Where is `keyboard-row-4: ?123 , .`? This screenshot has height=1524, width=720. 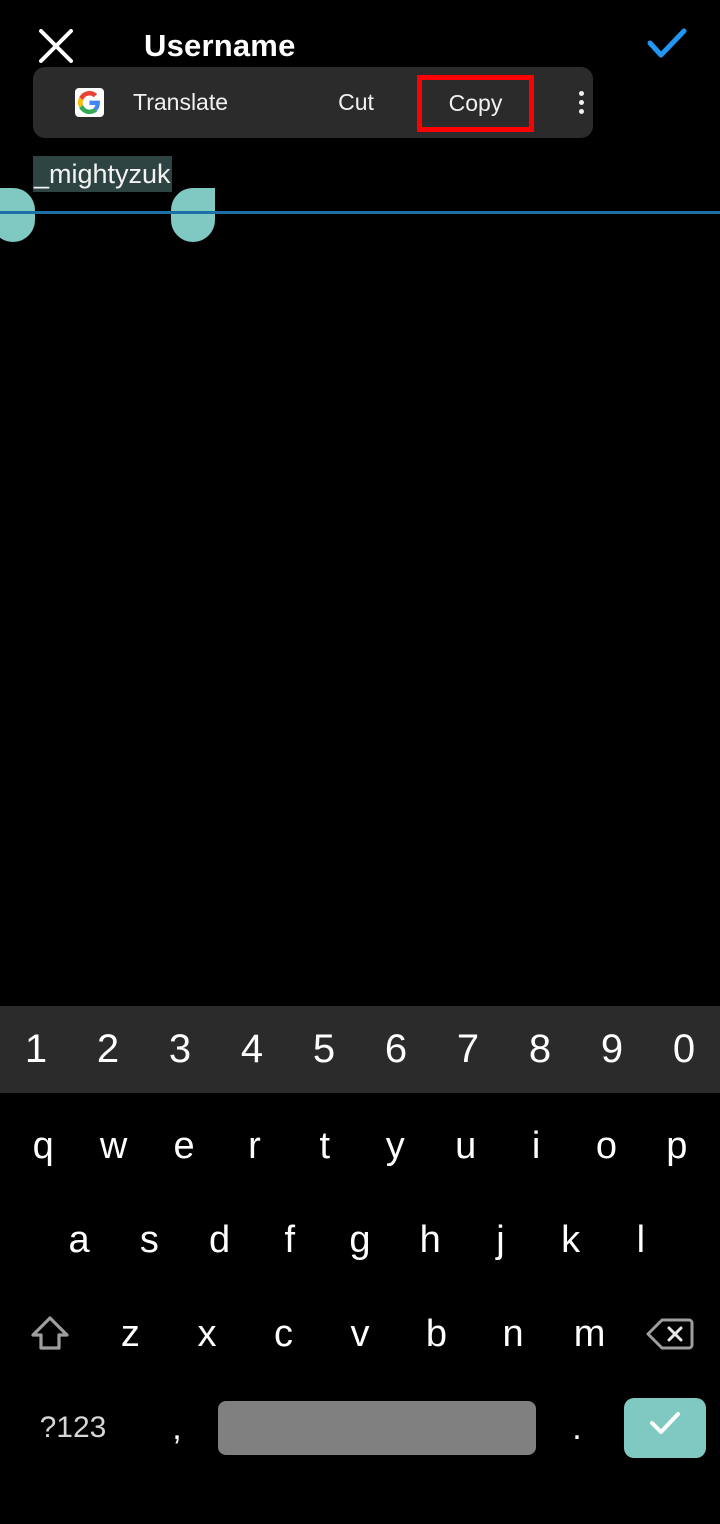
keyboard-row-4: ?123 , . is located at coordinates (360, 1428).